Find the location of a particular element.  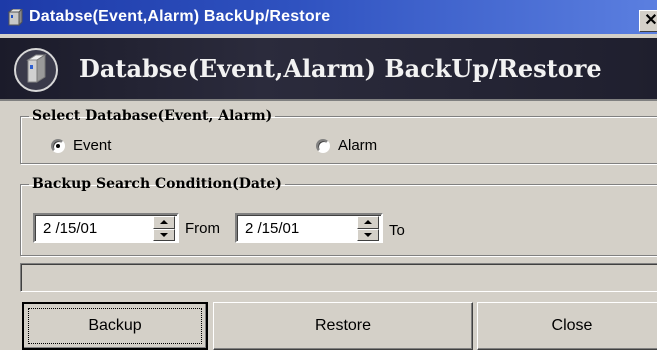

app-icon is located at coordinates (15, 18).